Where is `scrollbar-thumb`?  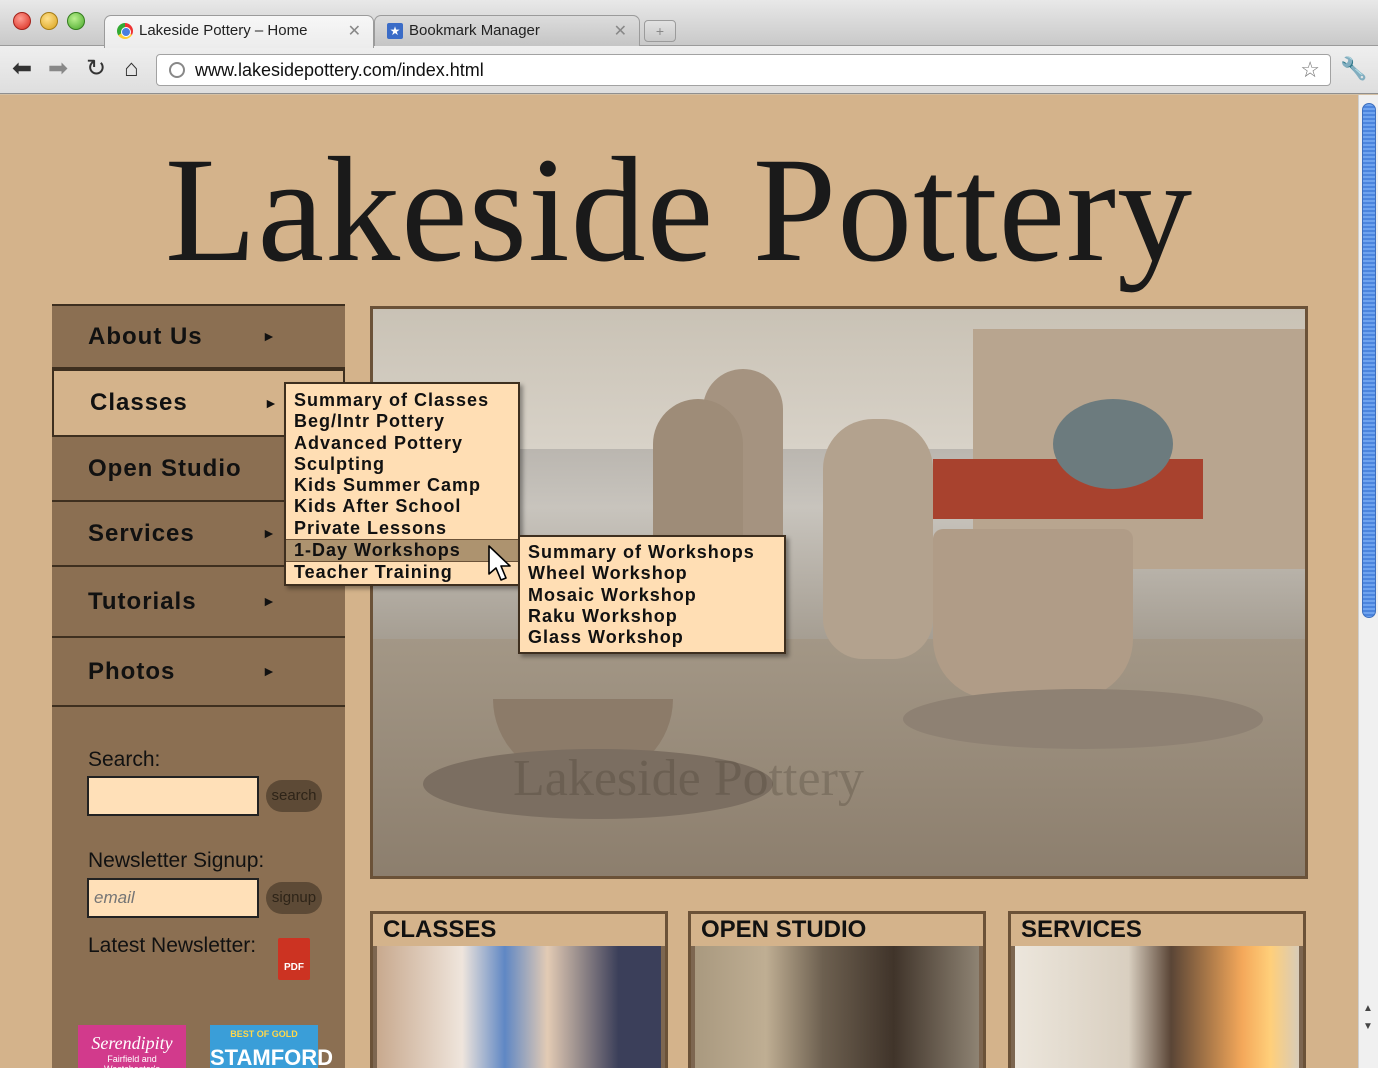 scrollbar-thumb is located at coordinates (1369, 360).